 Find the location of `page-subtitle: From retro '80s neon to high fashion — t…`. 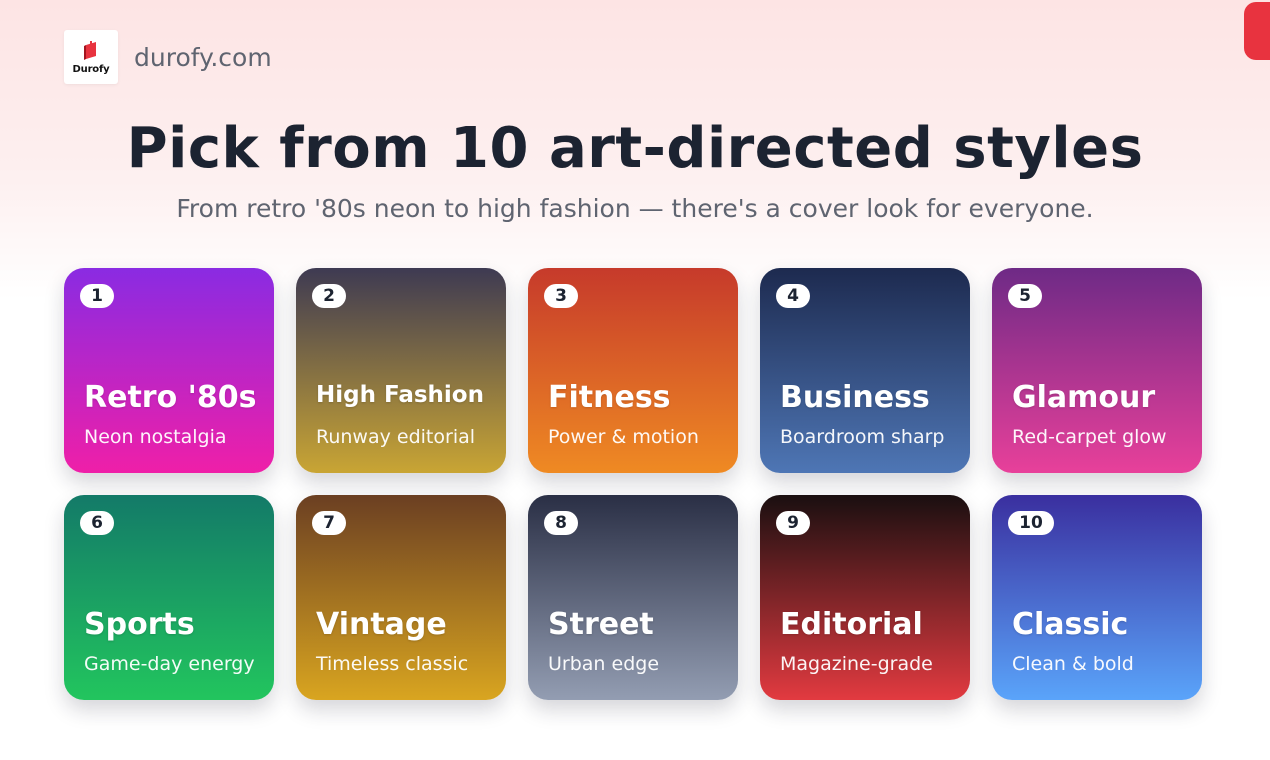

page-subtitle: From retro '80s neon to high fashion — t… is located at coordinates (635, 208).